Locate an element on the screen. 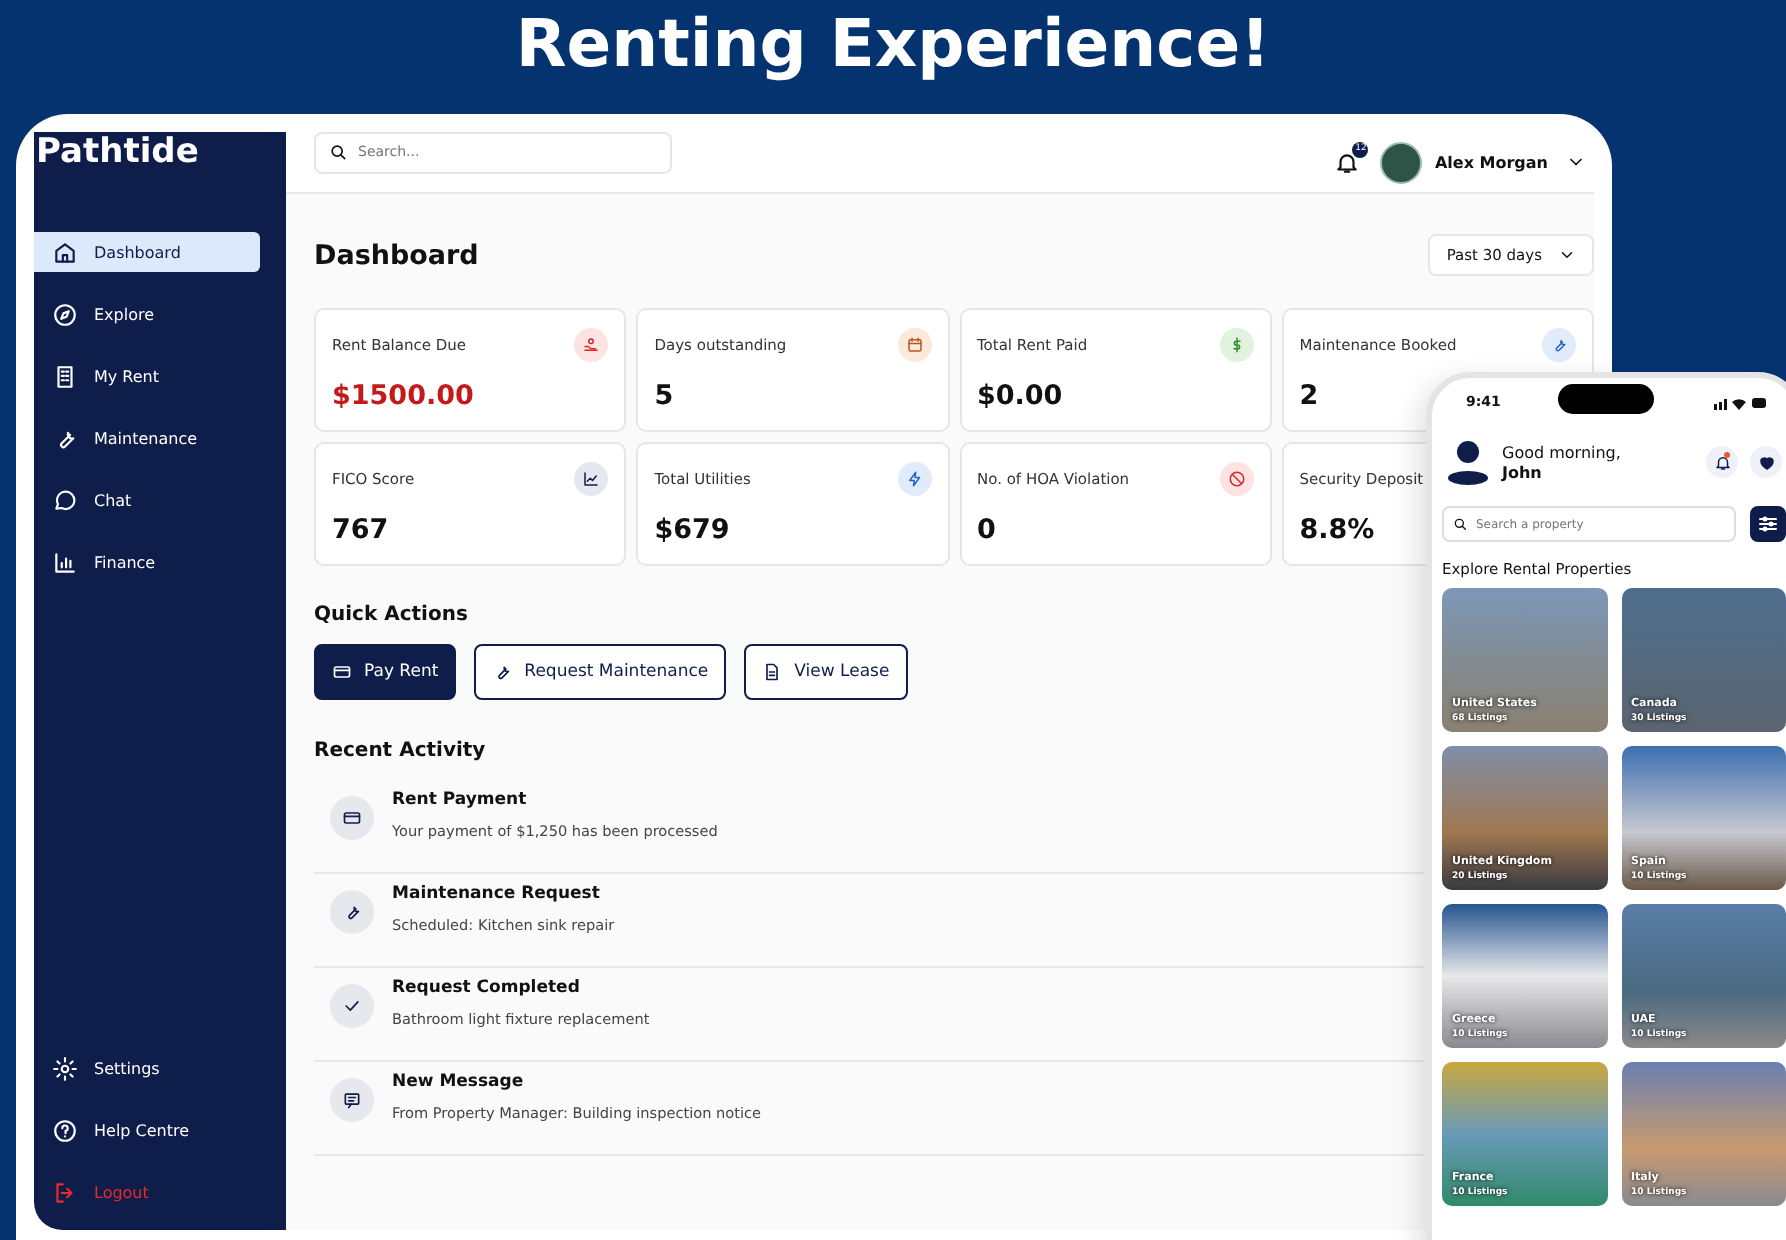 Image resolution: width=1786 pixels, height=1240 pixels. section-title: Recent Activity is located at coordinates (401, 751).